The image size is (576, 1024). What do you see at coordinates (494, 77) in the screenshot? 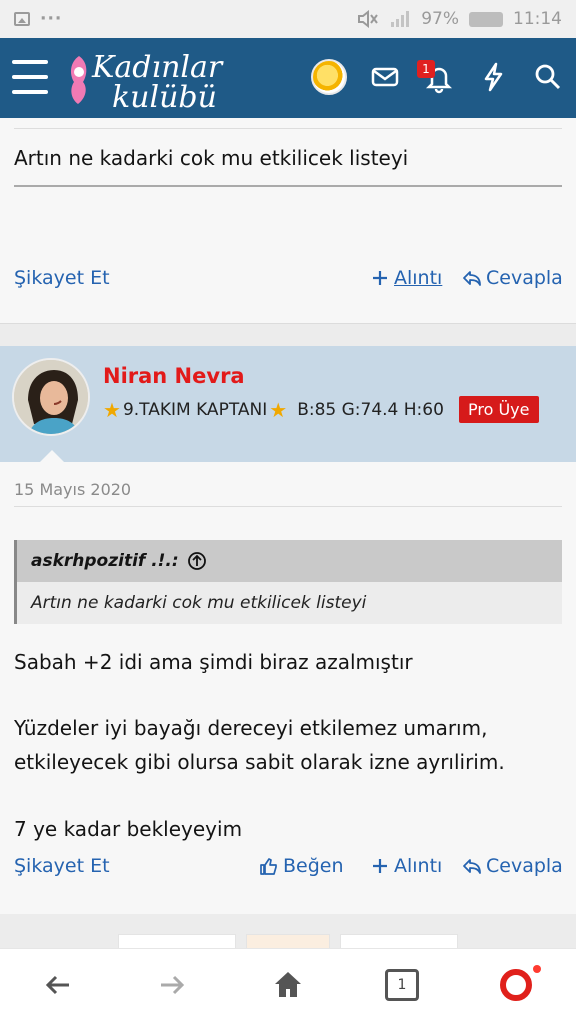
I see `lightning-icon` at bounding box center [494, 77].